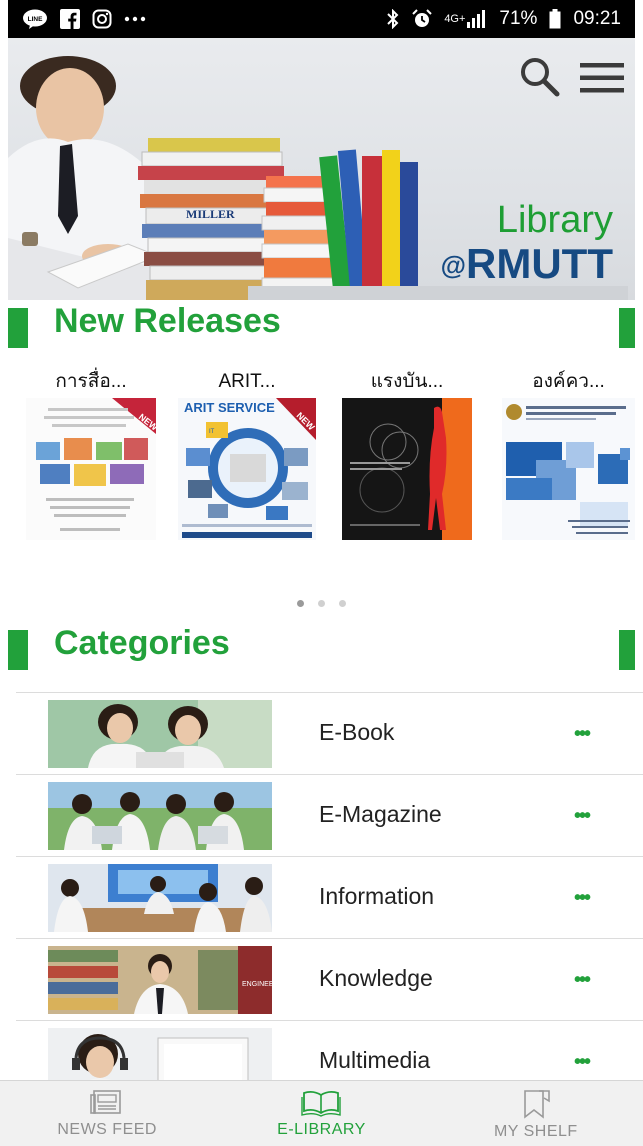 The height and width of the screenshot is (1146, 643). I want to click on svg-text: ENGINEER, so click(257, 984).